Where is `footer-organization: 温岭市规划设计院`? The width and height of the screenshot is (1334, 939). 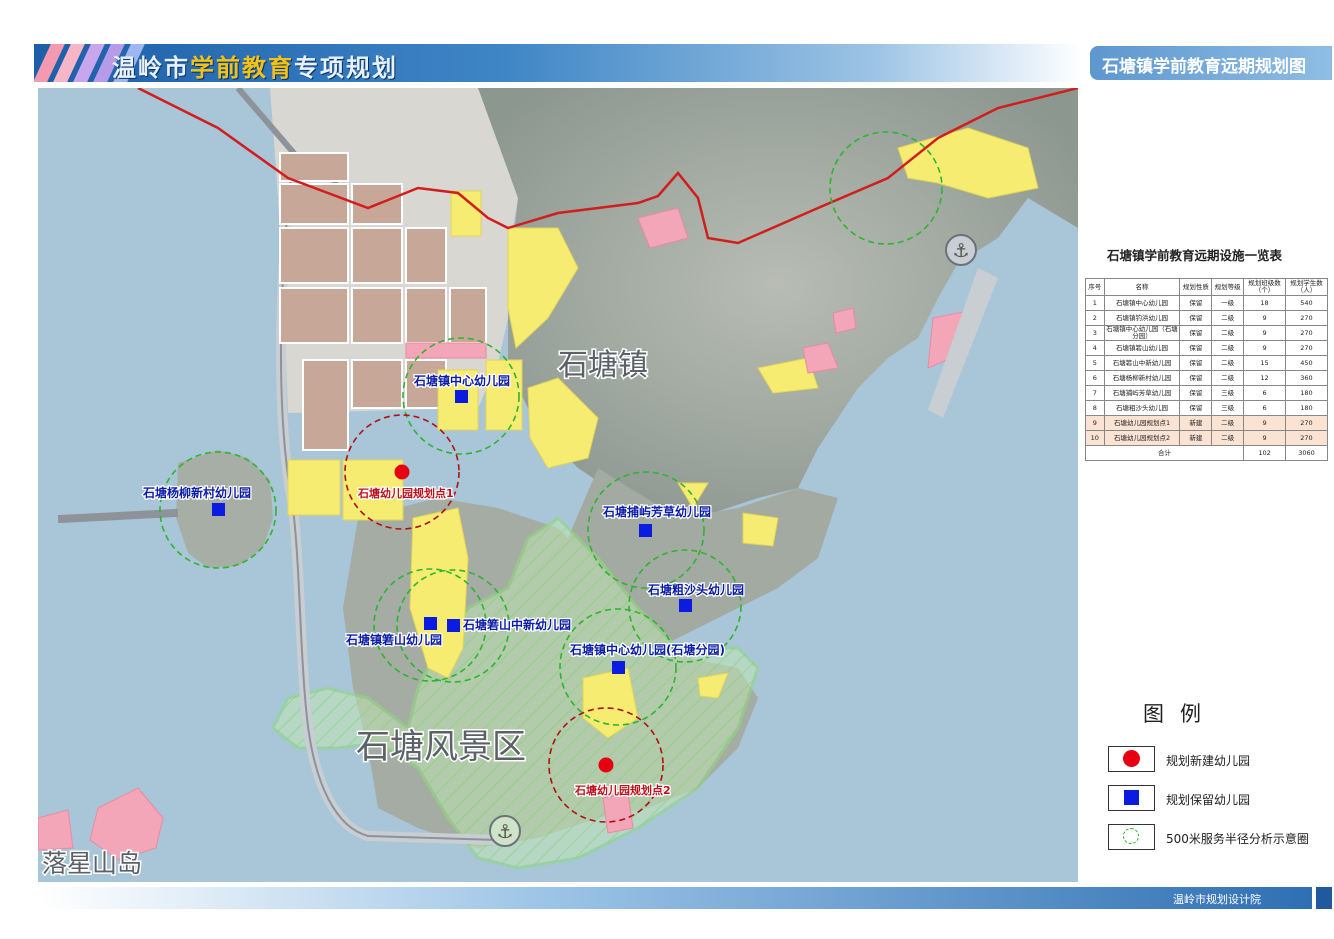 footer-organization: 温岭市规划设计院 is located at coordinates (1217, 899).